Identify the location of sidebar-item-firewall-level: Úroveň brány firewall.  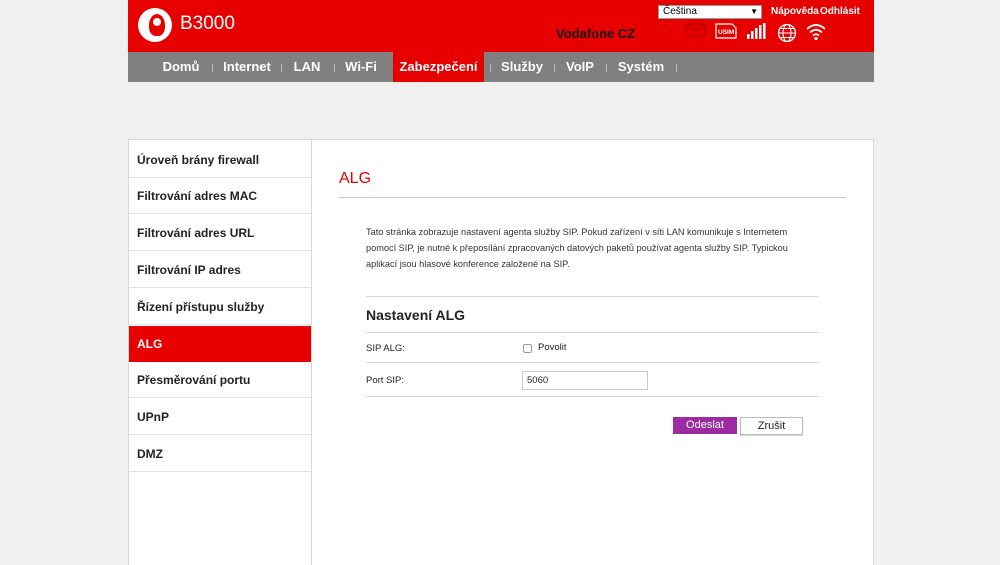
(220, 160).